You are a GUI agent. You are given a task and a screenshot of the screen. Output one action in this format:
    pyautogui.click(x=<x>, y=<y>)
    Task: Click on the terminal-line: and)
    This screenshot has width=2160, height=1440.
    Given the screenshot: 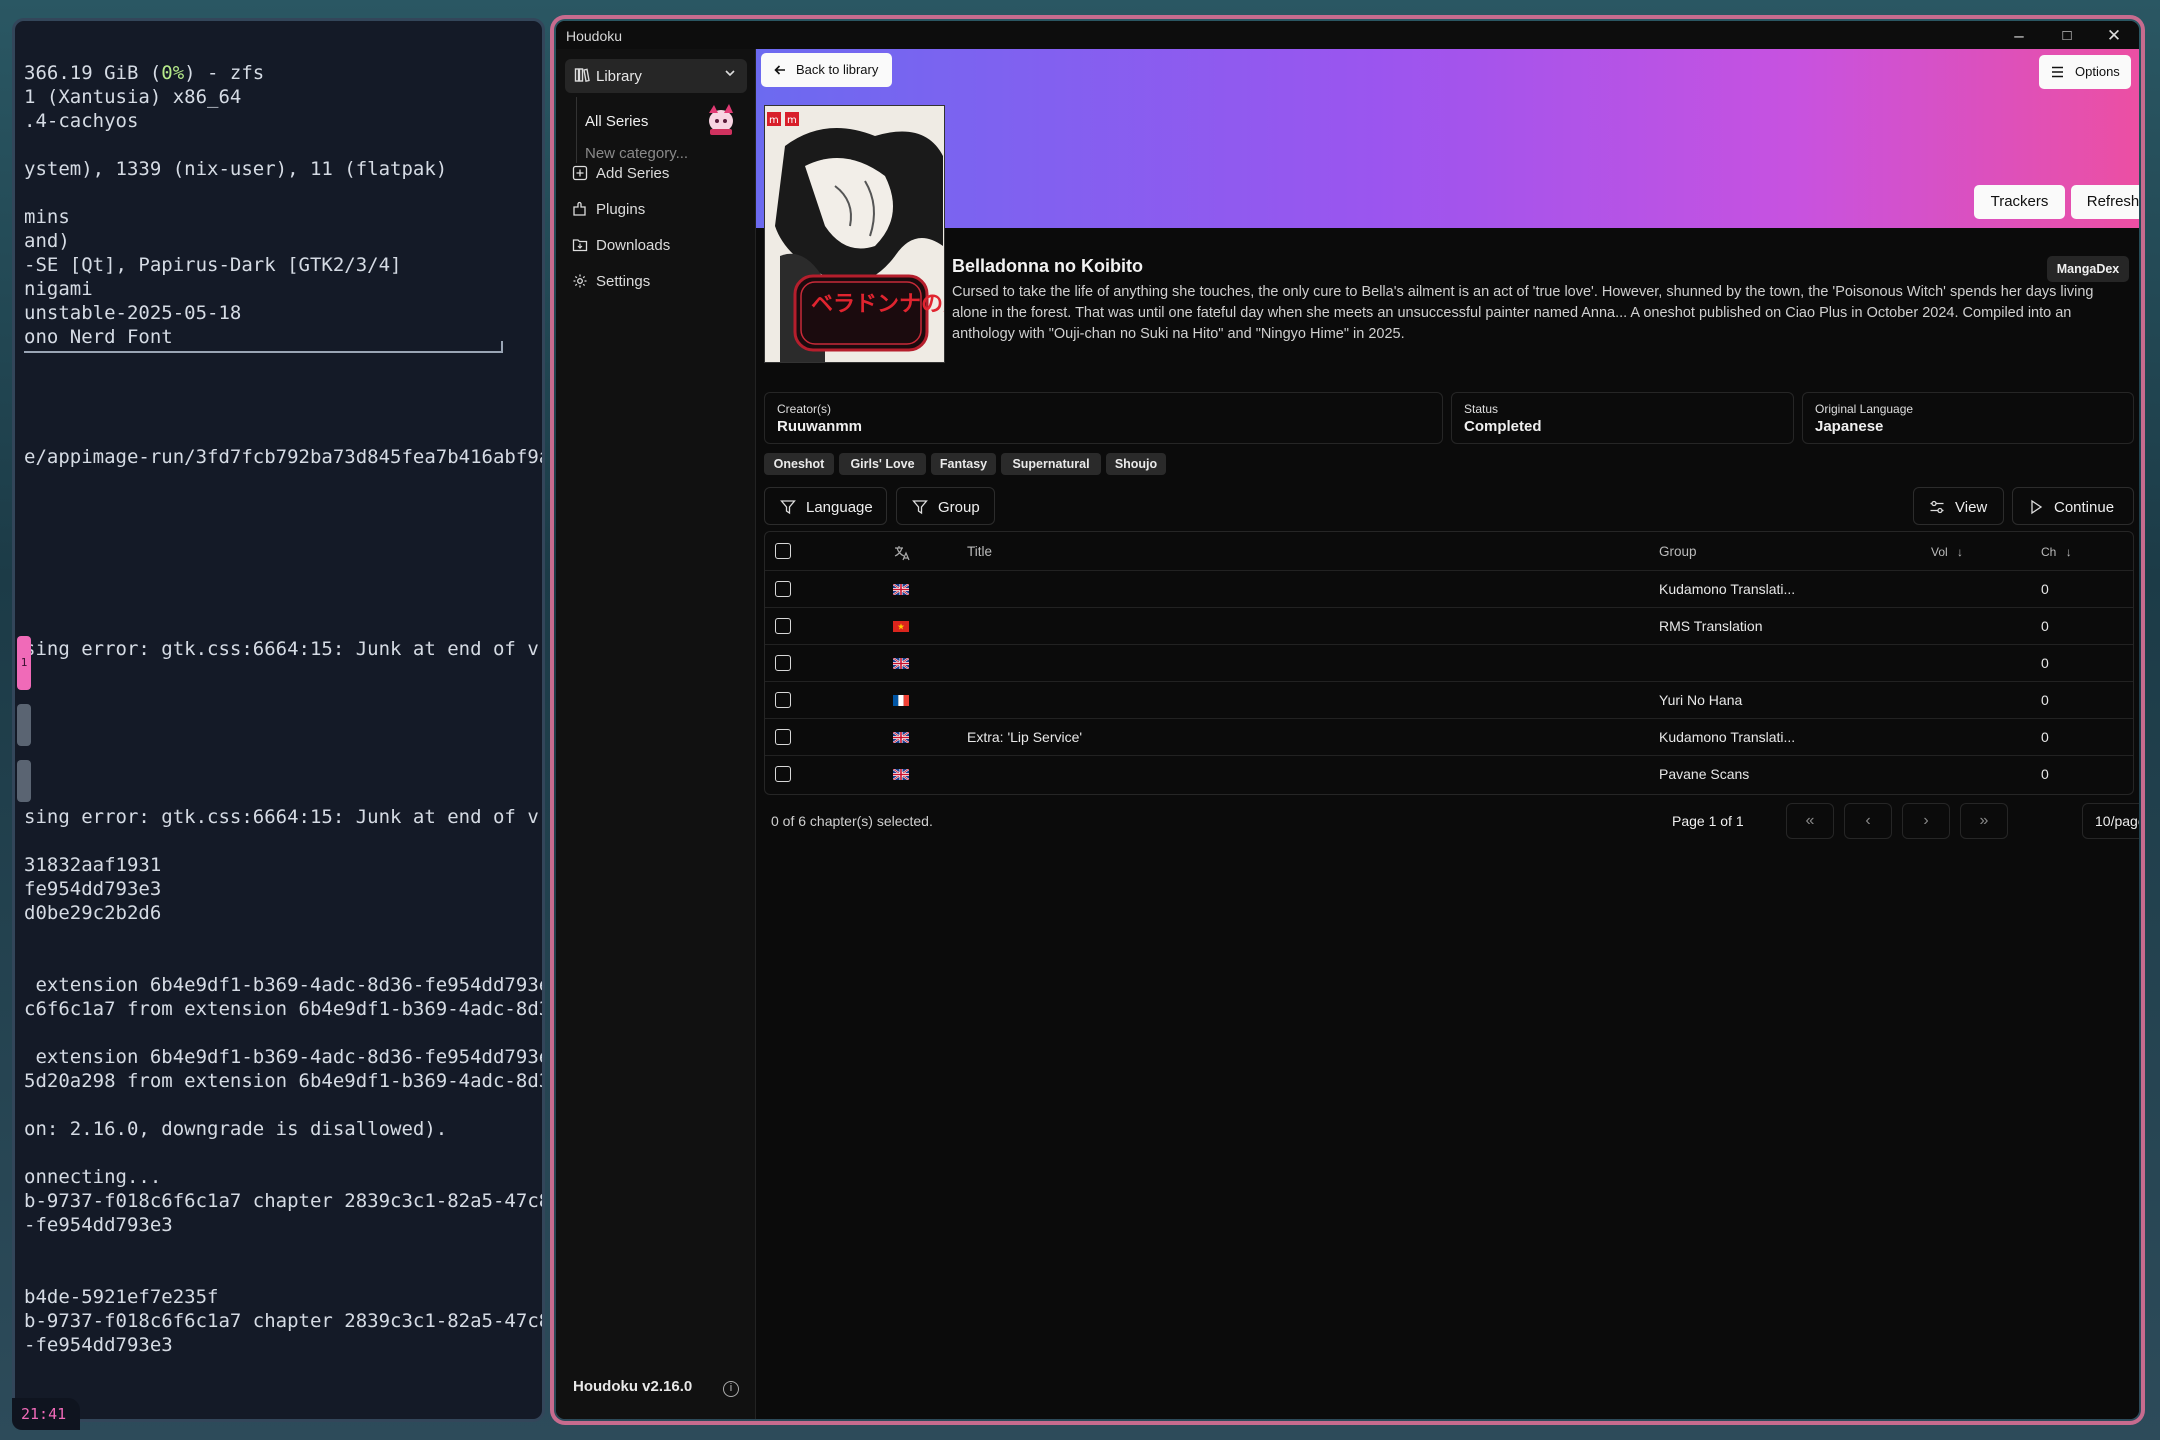 What is the action you would take?
    pyautogui.click(x=47, y=241)
    